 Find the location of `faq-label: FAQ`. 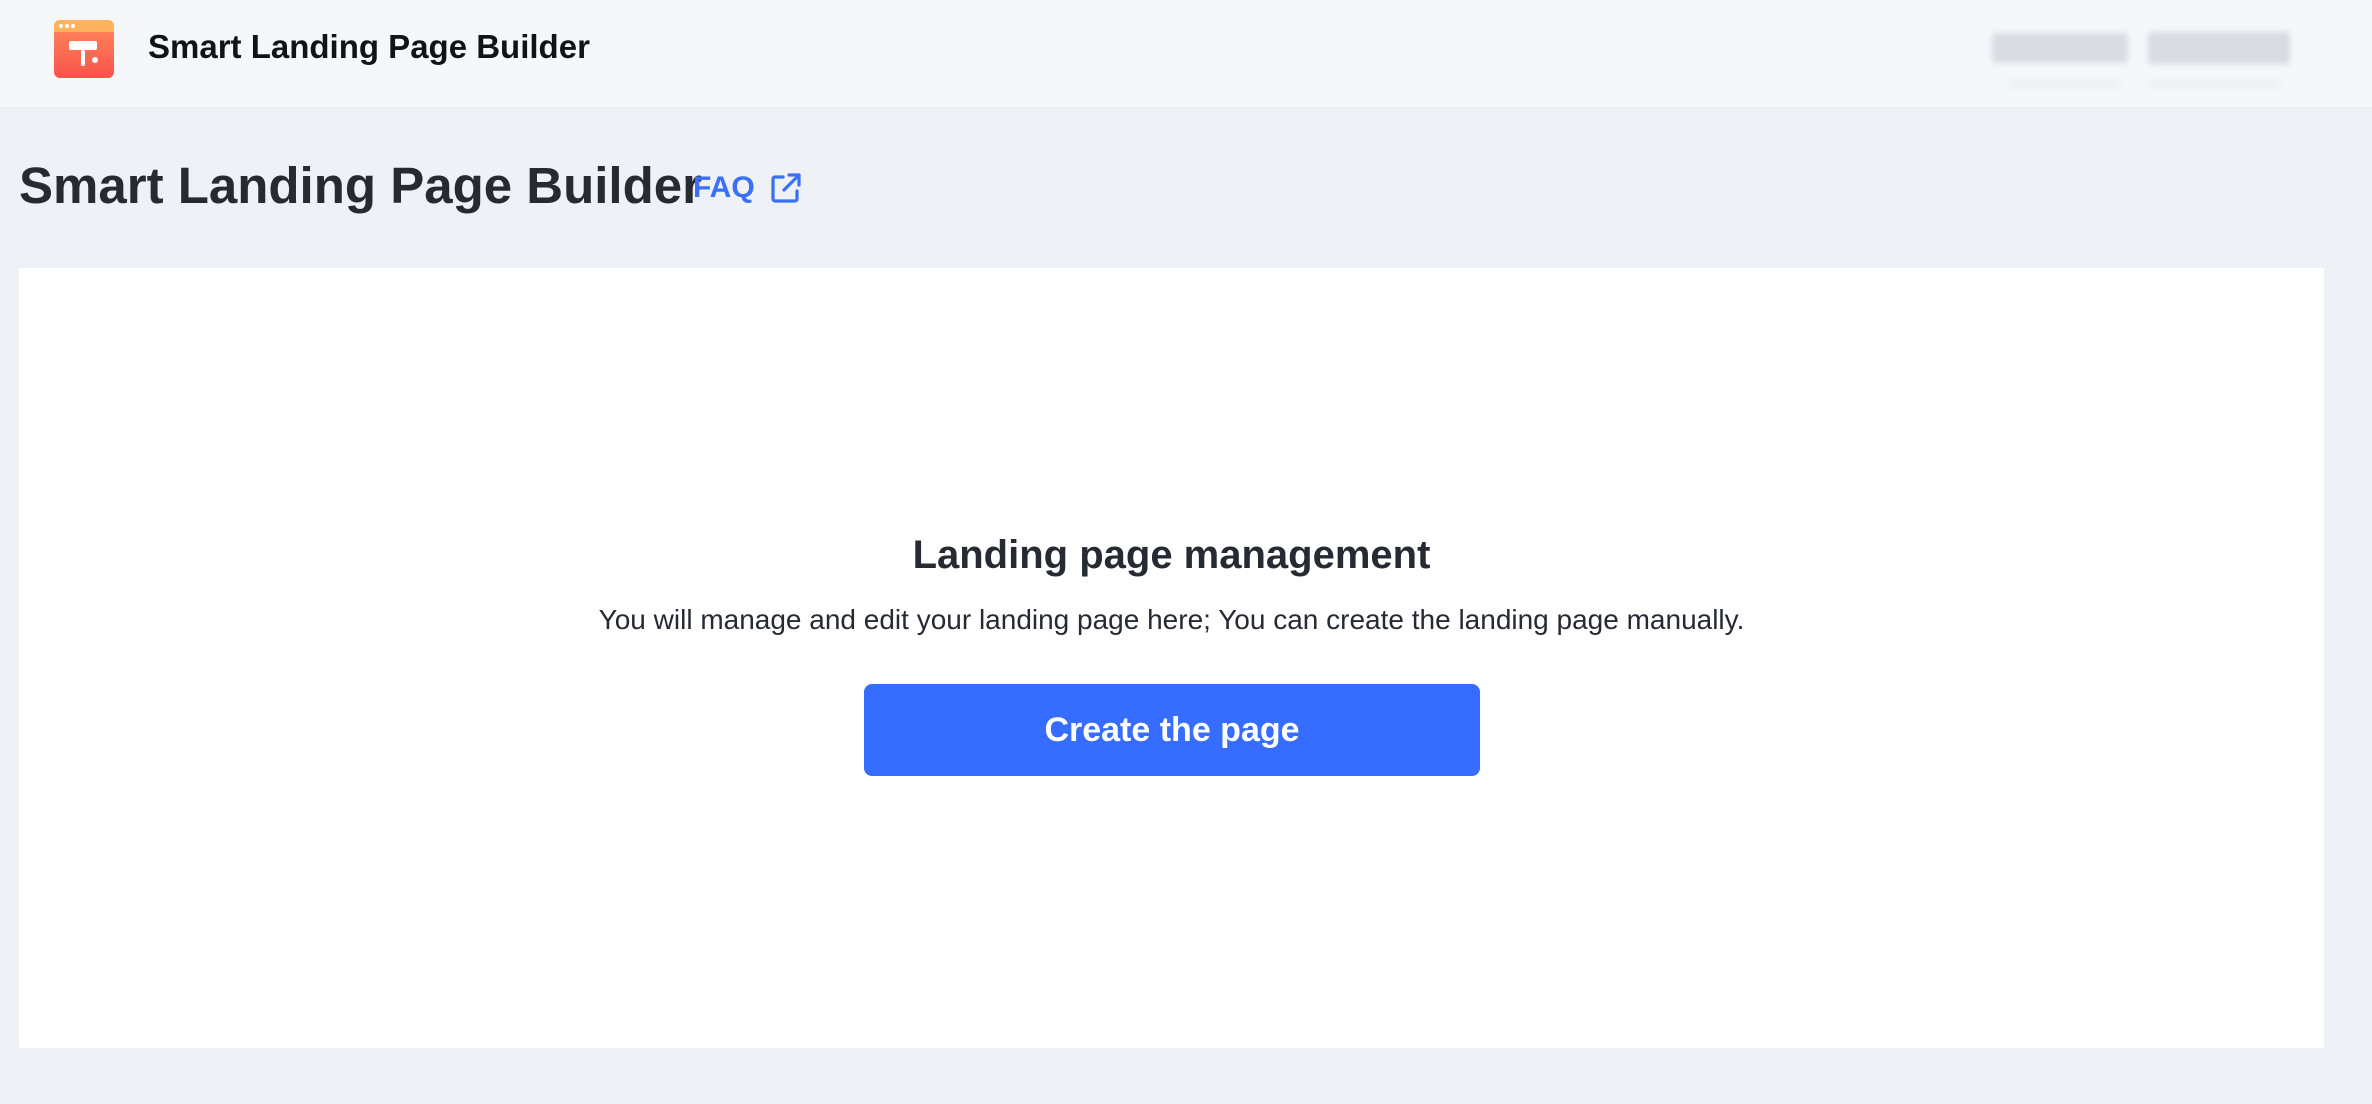

faq-label: FAQ is located at coordinates (724, 187).